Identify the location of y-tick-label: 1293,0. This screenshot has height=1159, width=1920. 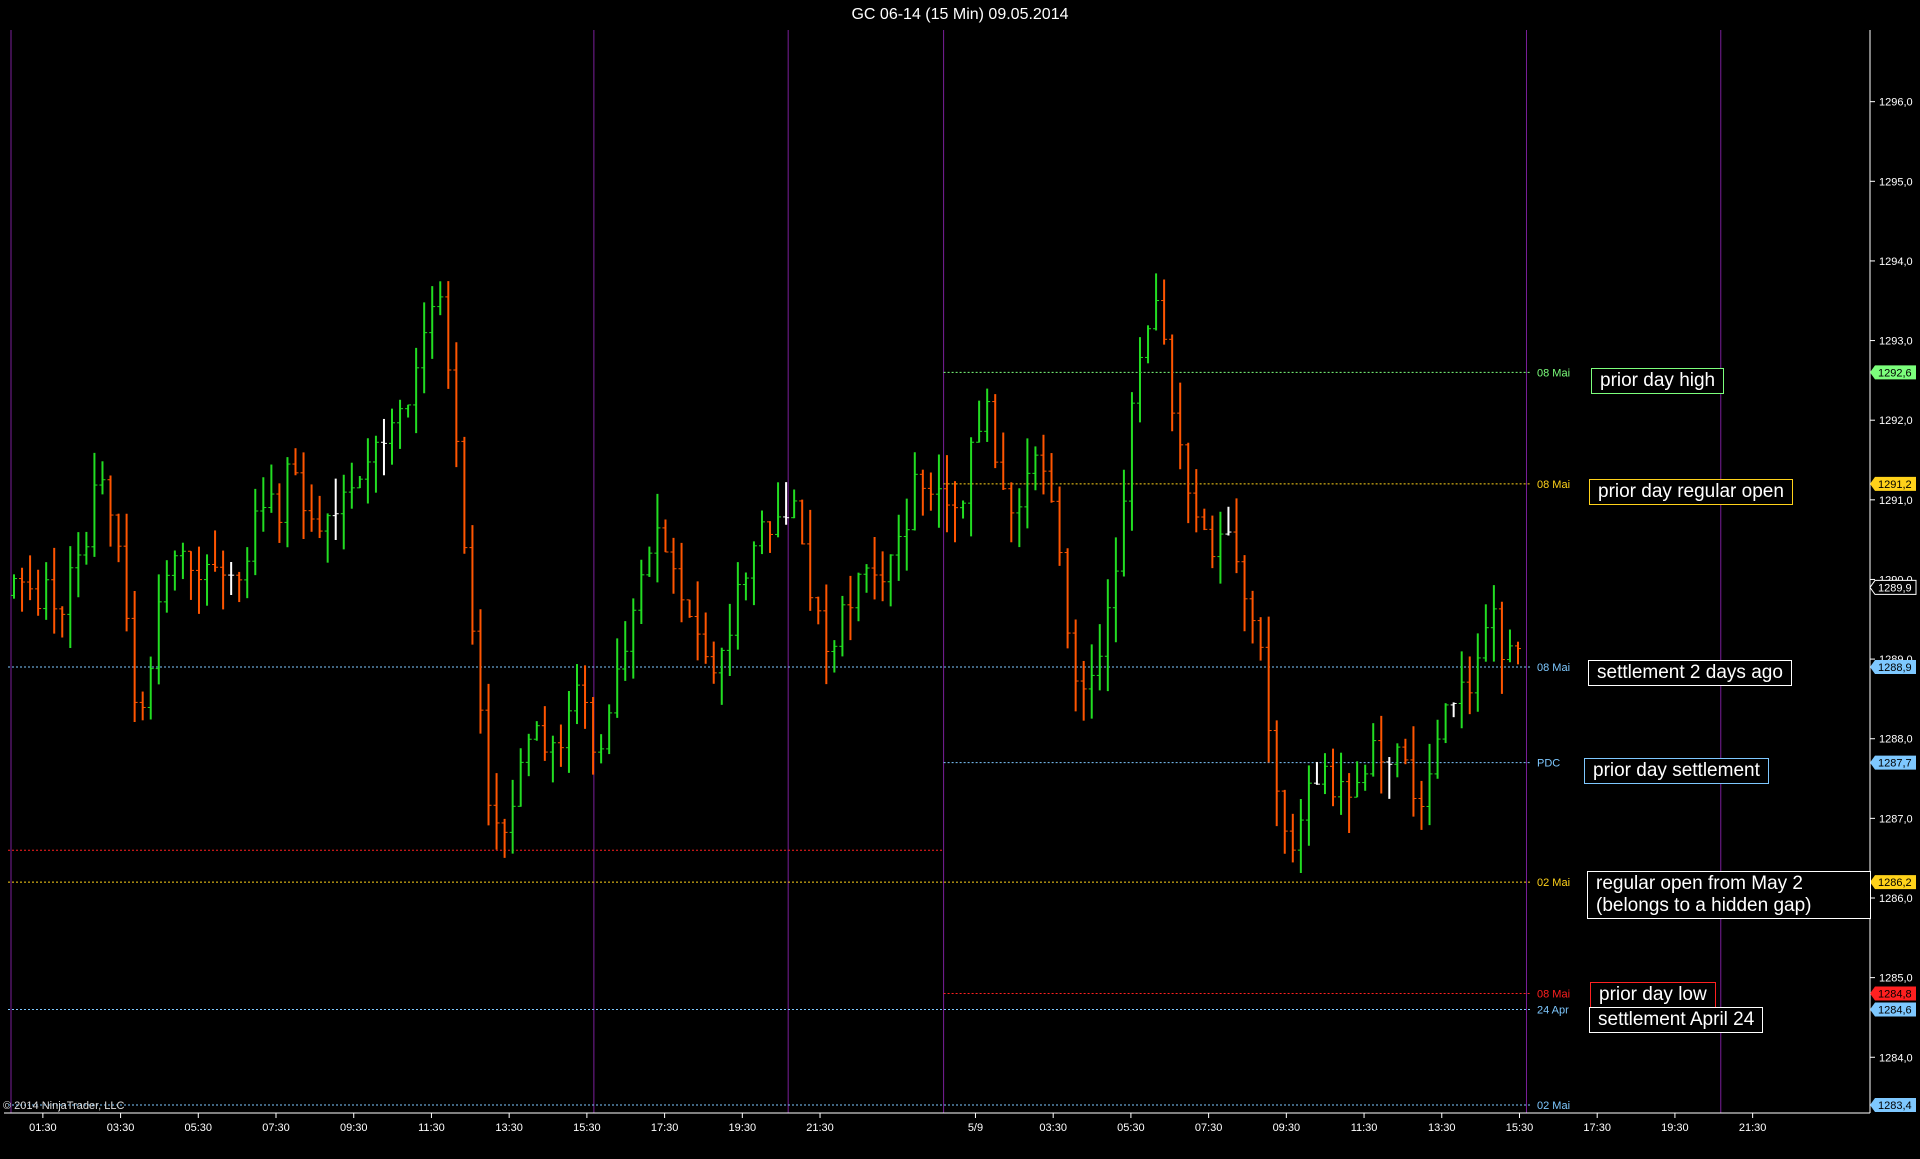
(1896, 342).